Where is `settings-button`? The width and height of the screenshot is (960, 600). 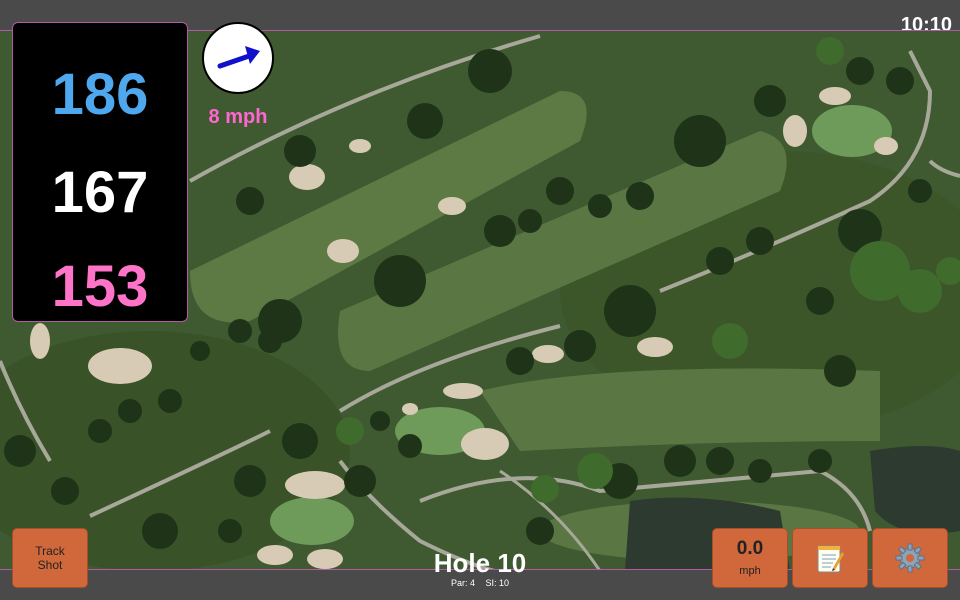
settings-button is located at coordinates (910, 558).